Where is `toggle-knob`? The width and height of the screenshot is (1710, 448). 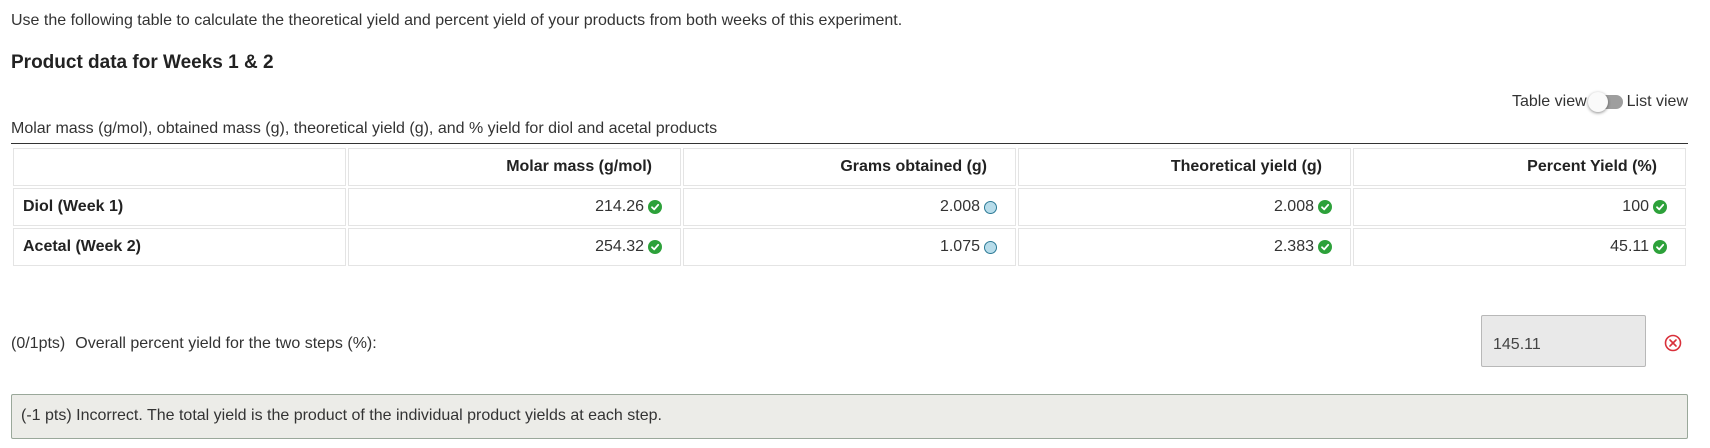 toggle-knob is located at coordinates (1597, 102).